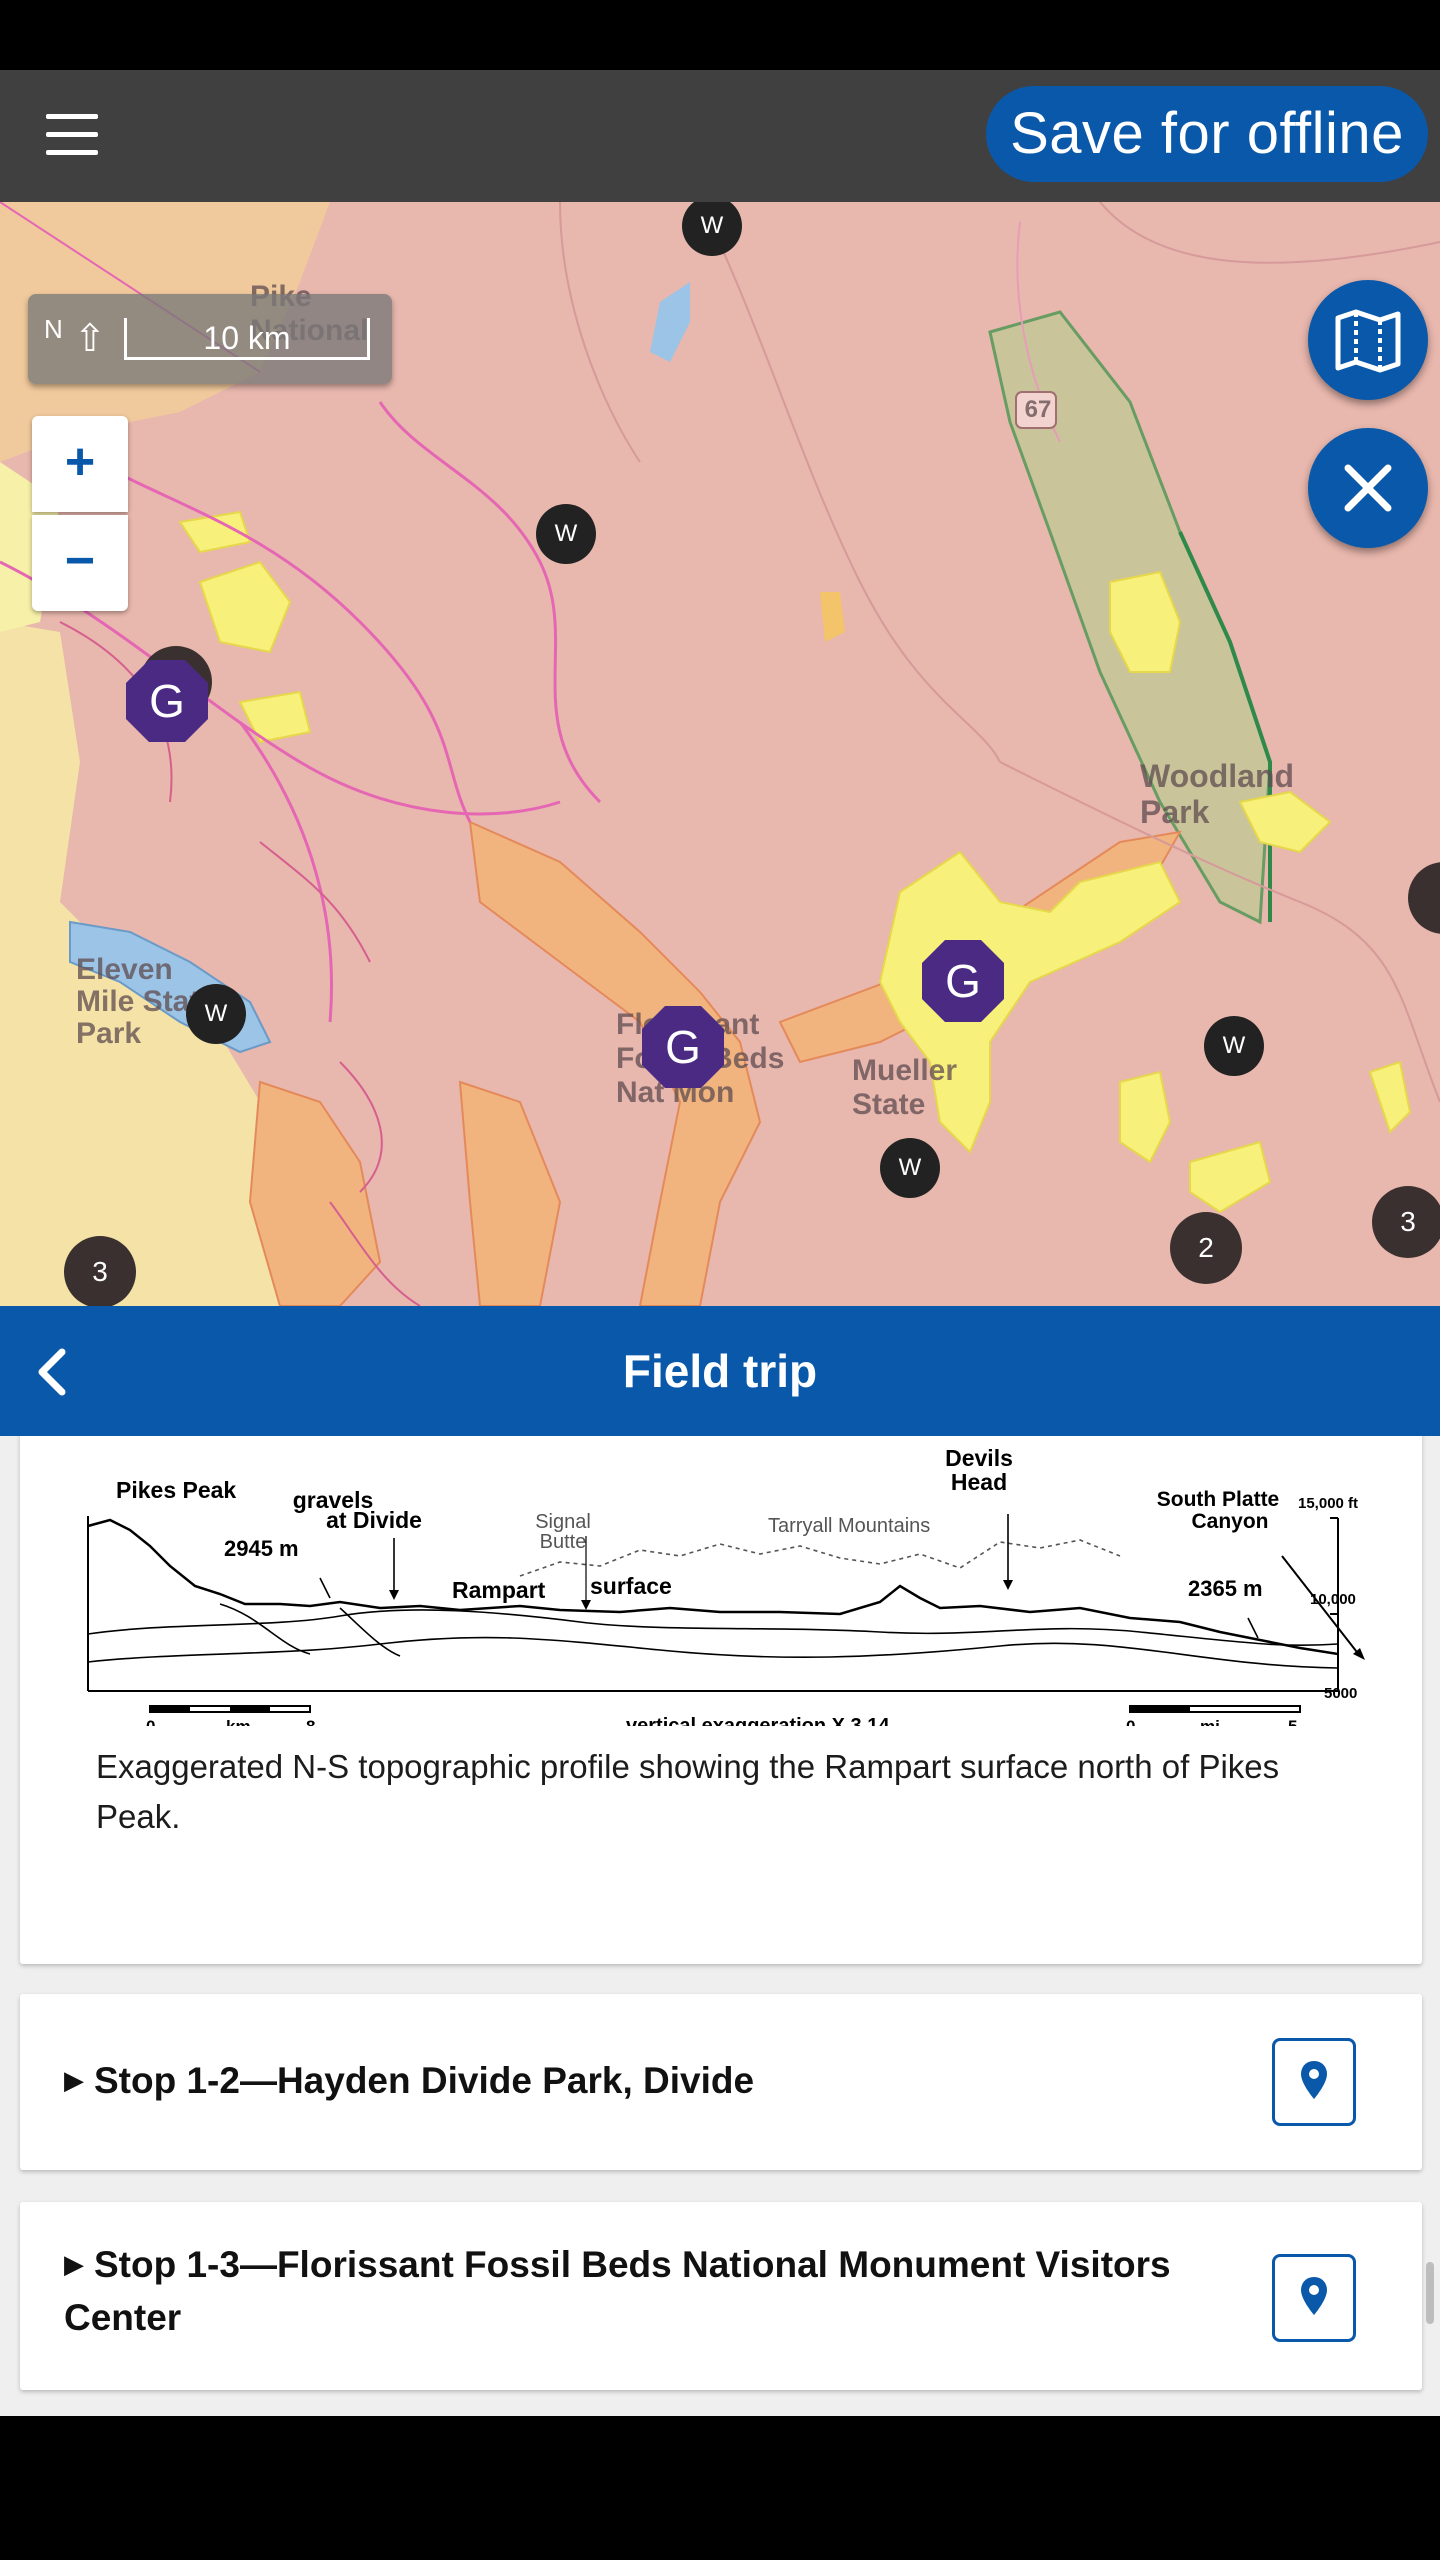 The width and height of the screenshot is (1440, 2560). What do you see at coordinates (979, 1458) in the screenshot?
I see `label-devils: Devils` at bounding box center [979, 1458].